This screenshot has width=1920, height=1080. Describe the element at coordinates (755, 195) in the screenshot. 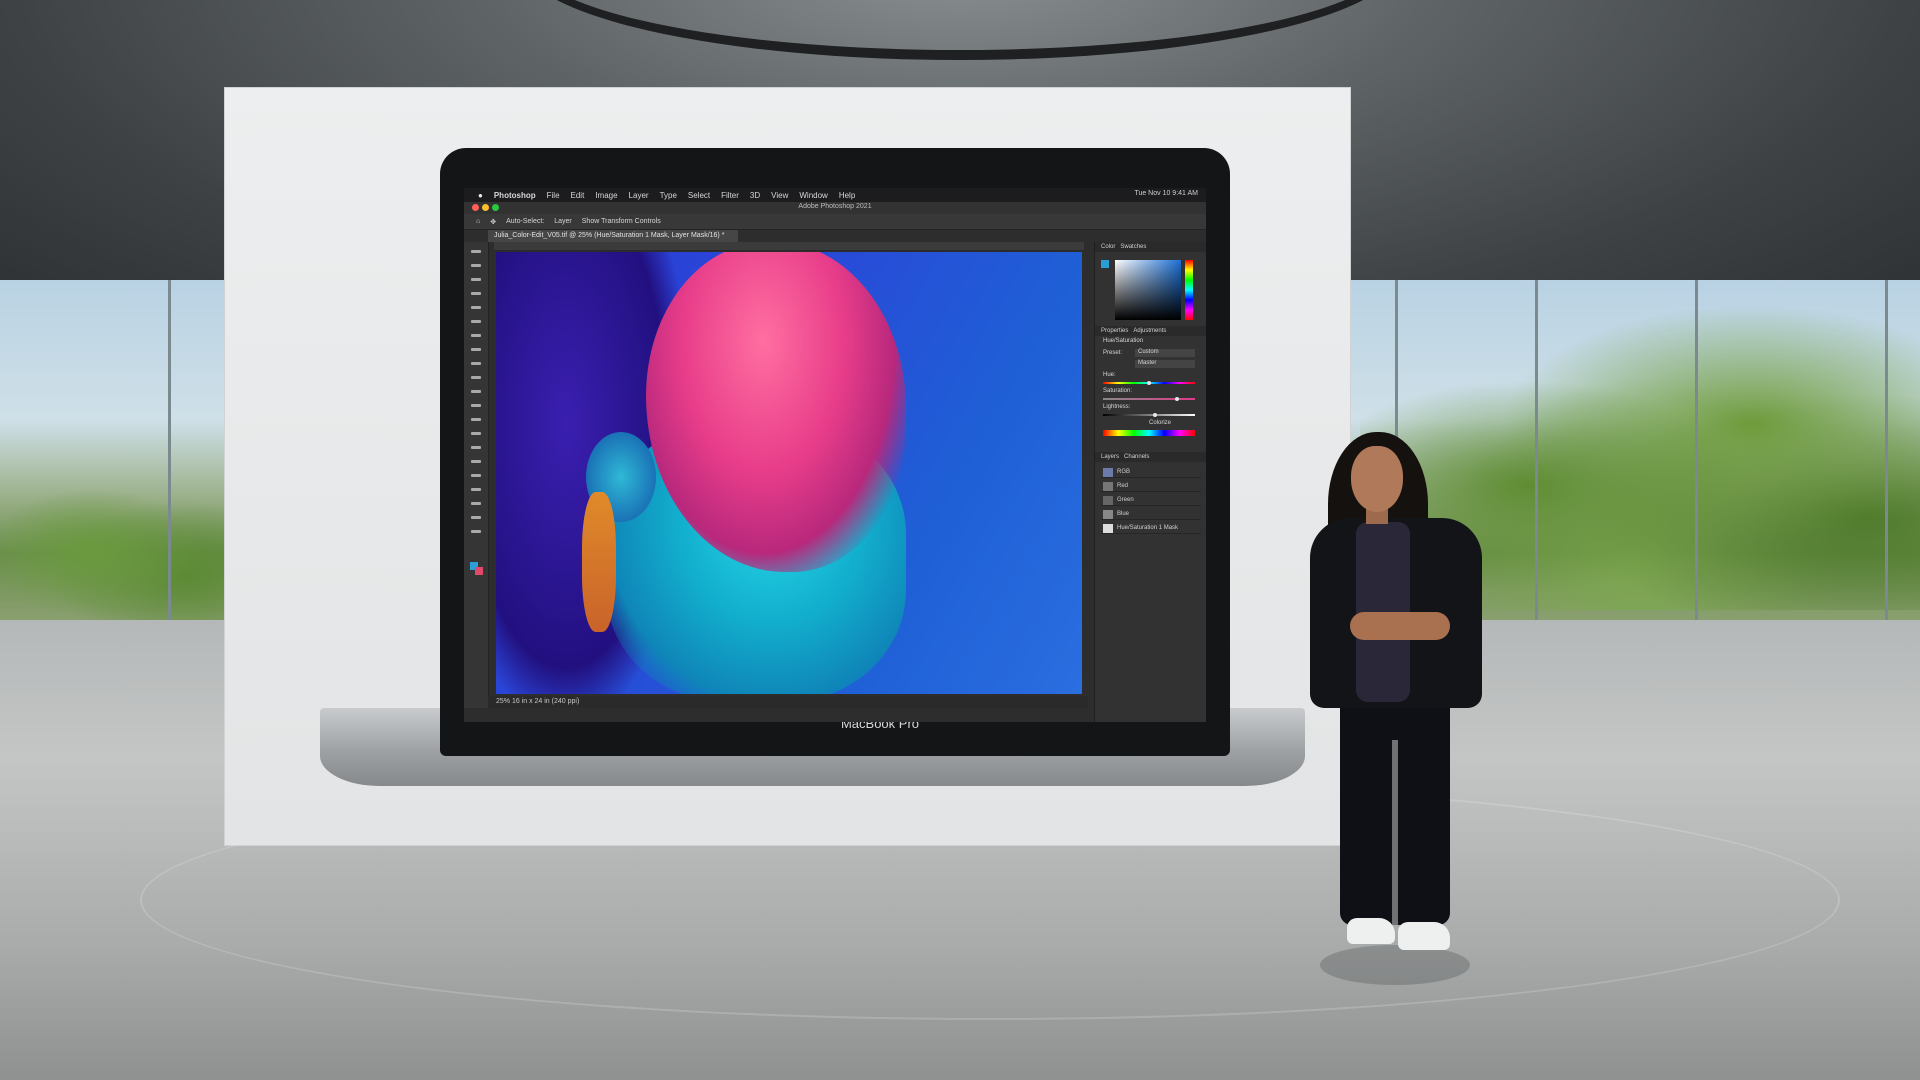

I see `menu-item-3d: 3D` at that location.